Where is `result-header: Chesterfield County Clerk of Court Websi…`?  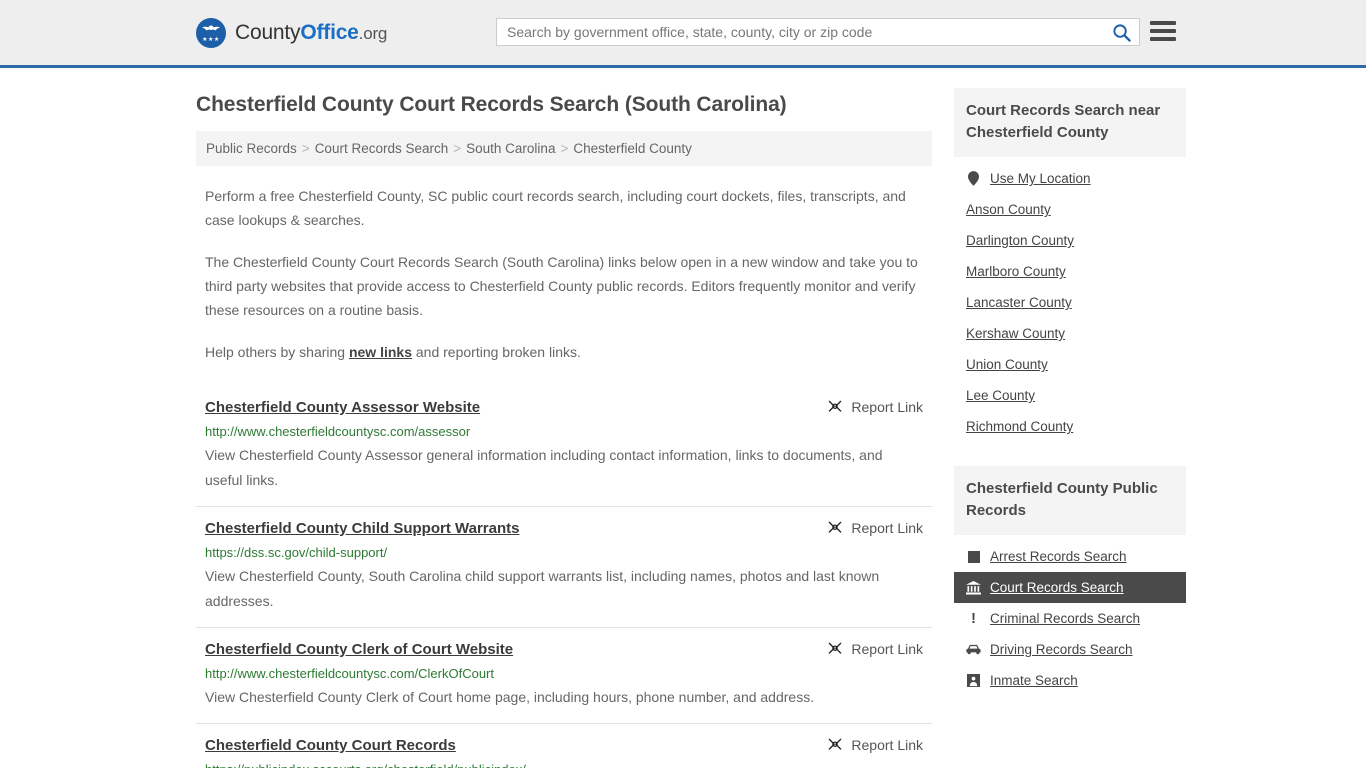
result-header: Chesterfield County Clerk of Court Websi… is located at coordinates (564, 650).